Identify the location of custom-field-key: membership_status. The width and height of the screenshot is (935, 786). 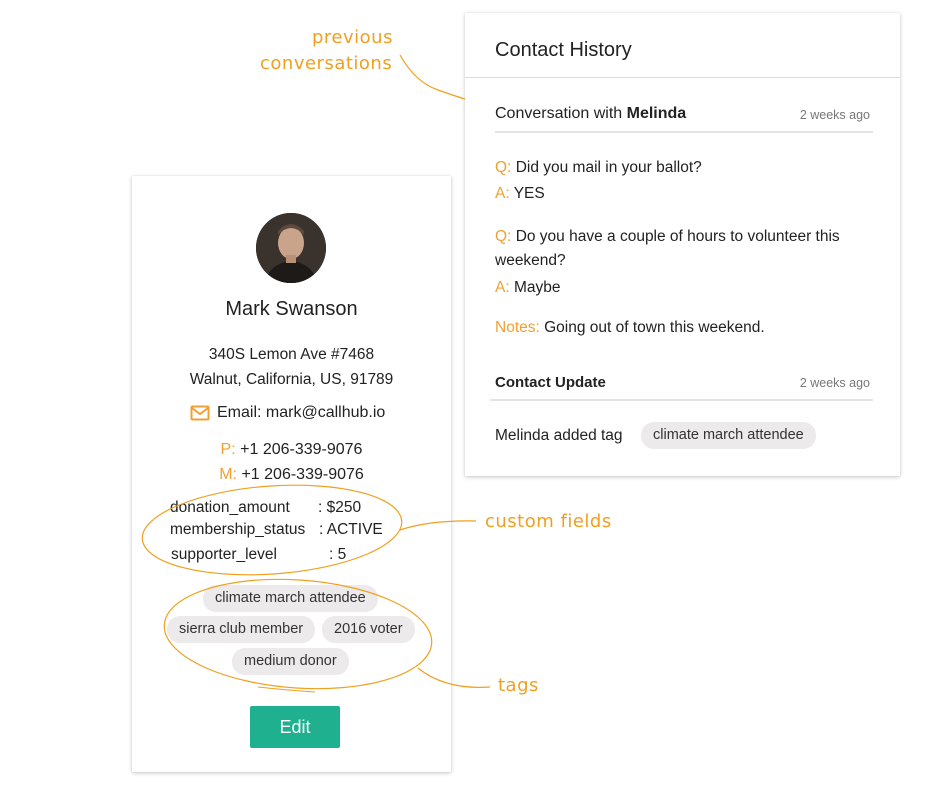
(238, 529).